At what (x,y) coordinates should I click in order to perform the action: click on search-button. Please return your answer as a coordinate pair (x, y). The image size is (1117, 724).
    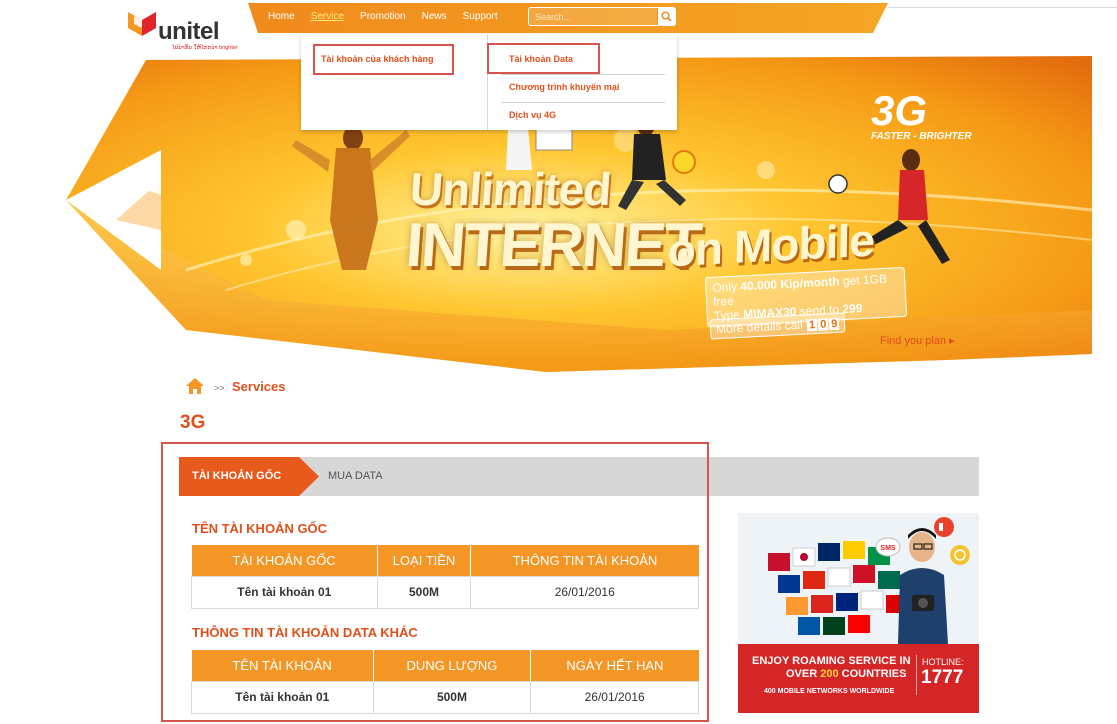
    Looking at the image, I should click on (666, 16).